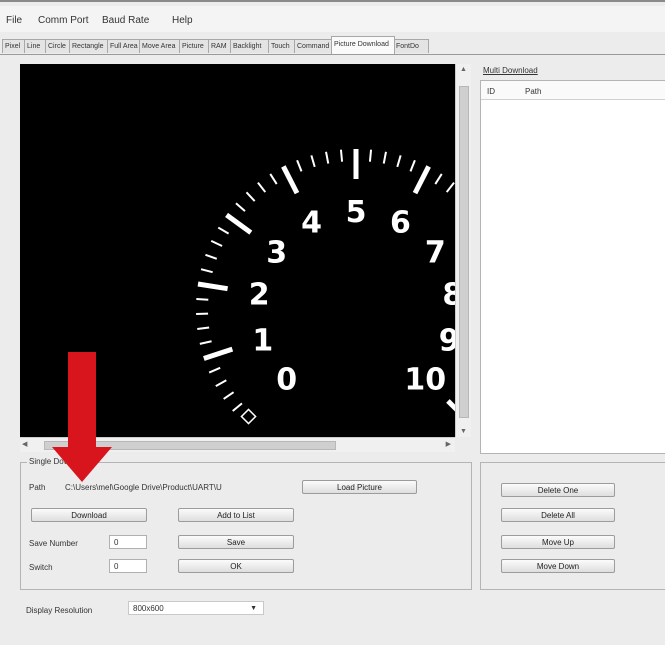 This screenshot has height=645, width=665. I want to click on column-path: Path, so click(533, 91).